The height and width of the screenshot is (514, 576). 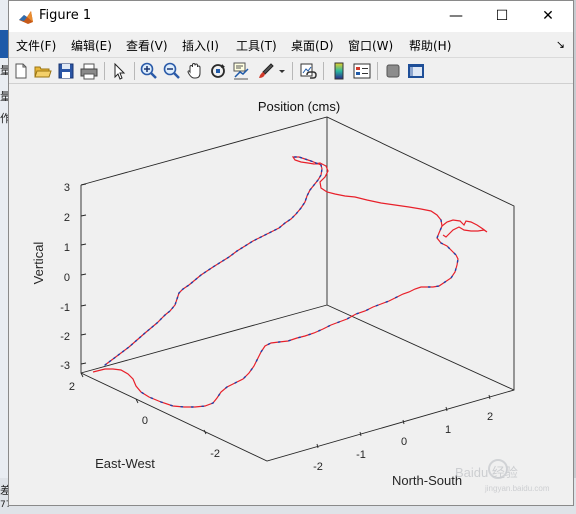 I want to click on figure-toolbar, so click(x=291, y=70).